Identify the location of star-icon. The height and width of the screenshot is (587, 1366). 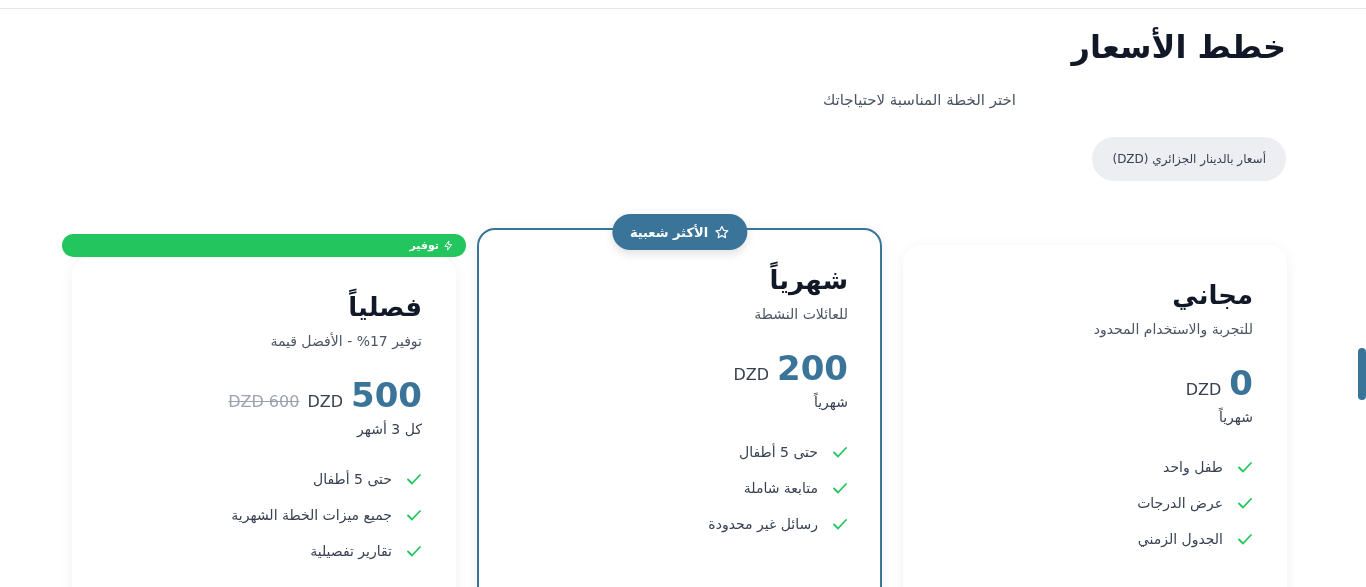
(722, 232).